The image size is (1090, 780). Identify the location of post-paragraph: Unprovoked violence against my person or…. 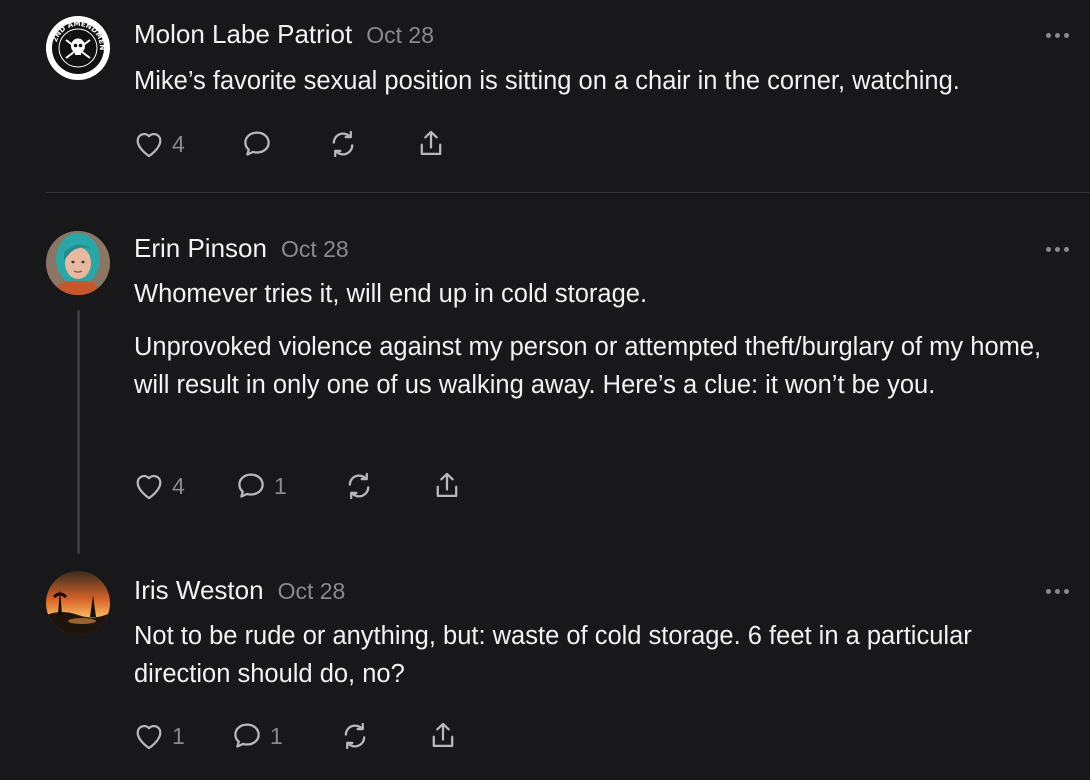
(588, 366).